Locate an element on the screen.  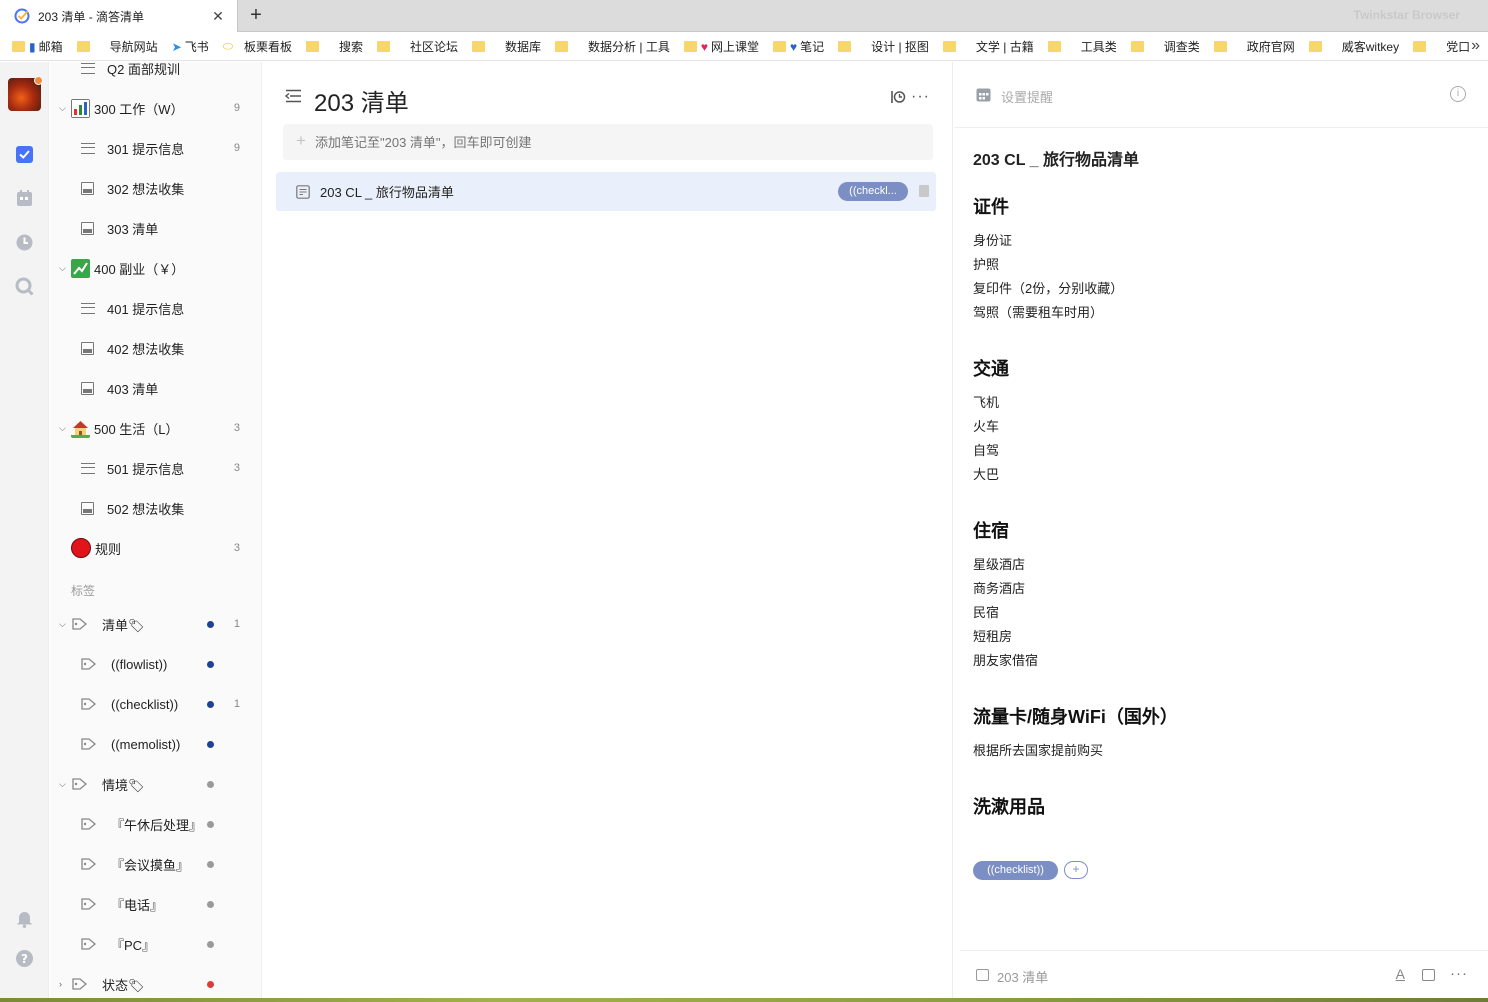
search-icon is located at coordinates (24, 286).